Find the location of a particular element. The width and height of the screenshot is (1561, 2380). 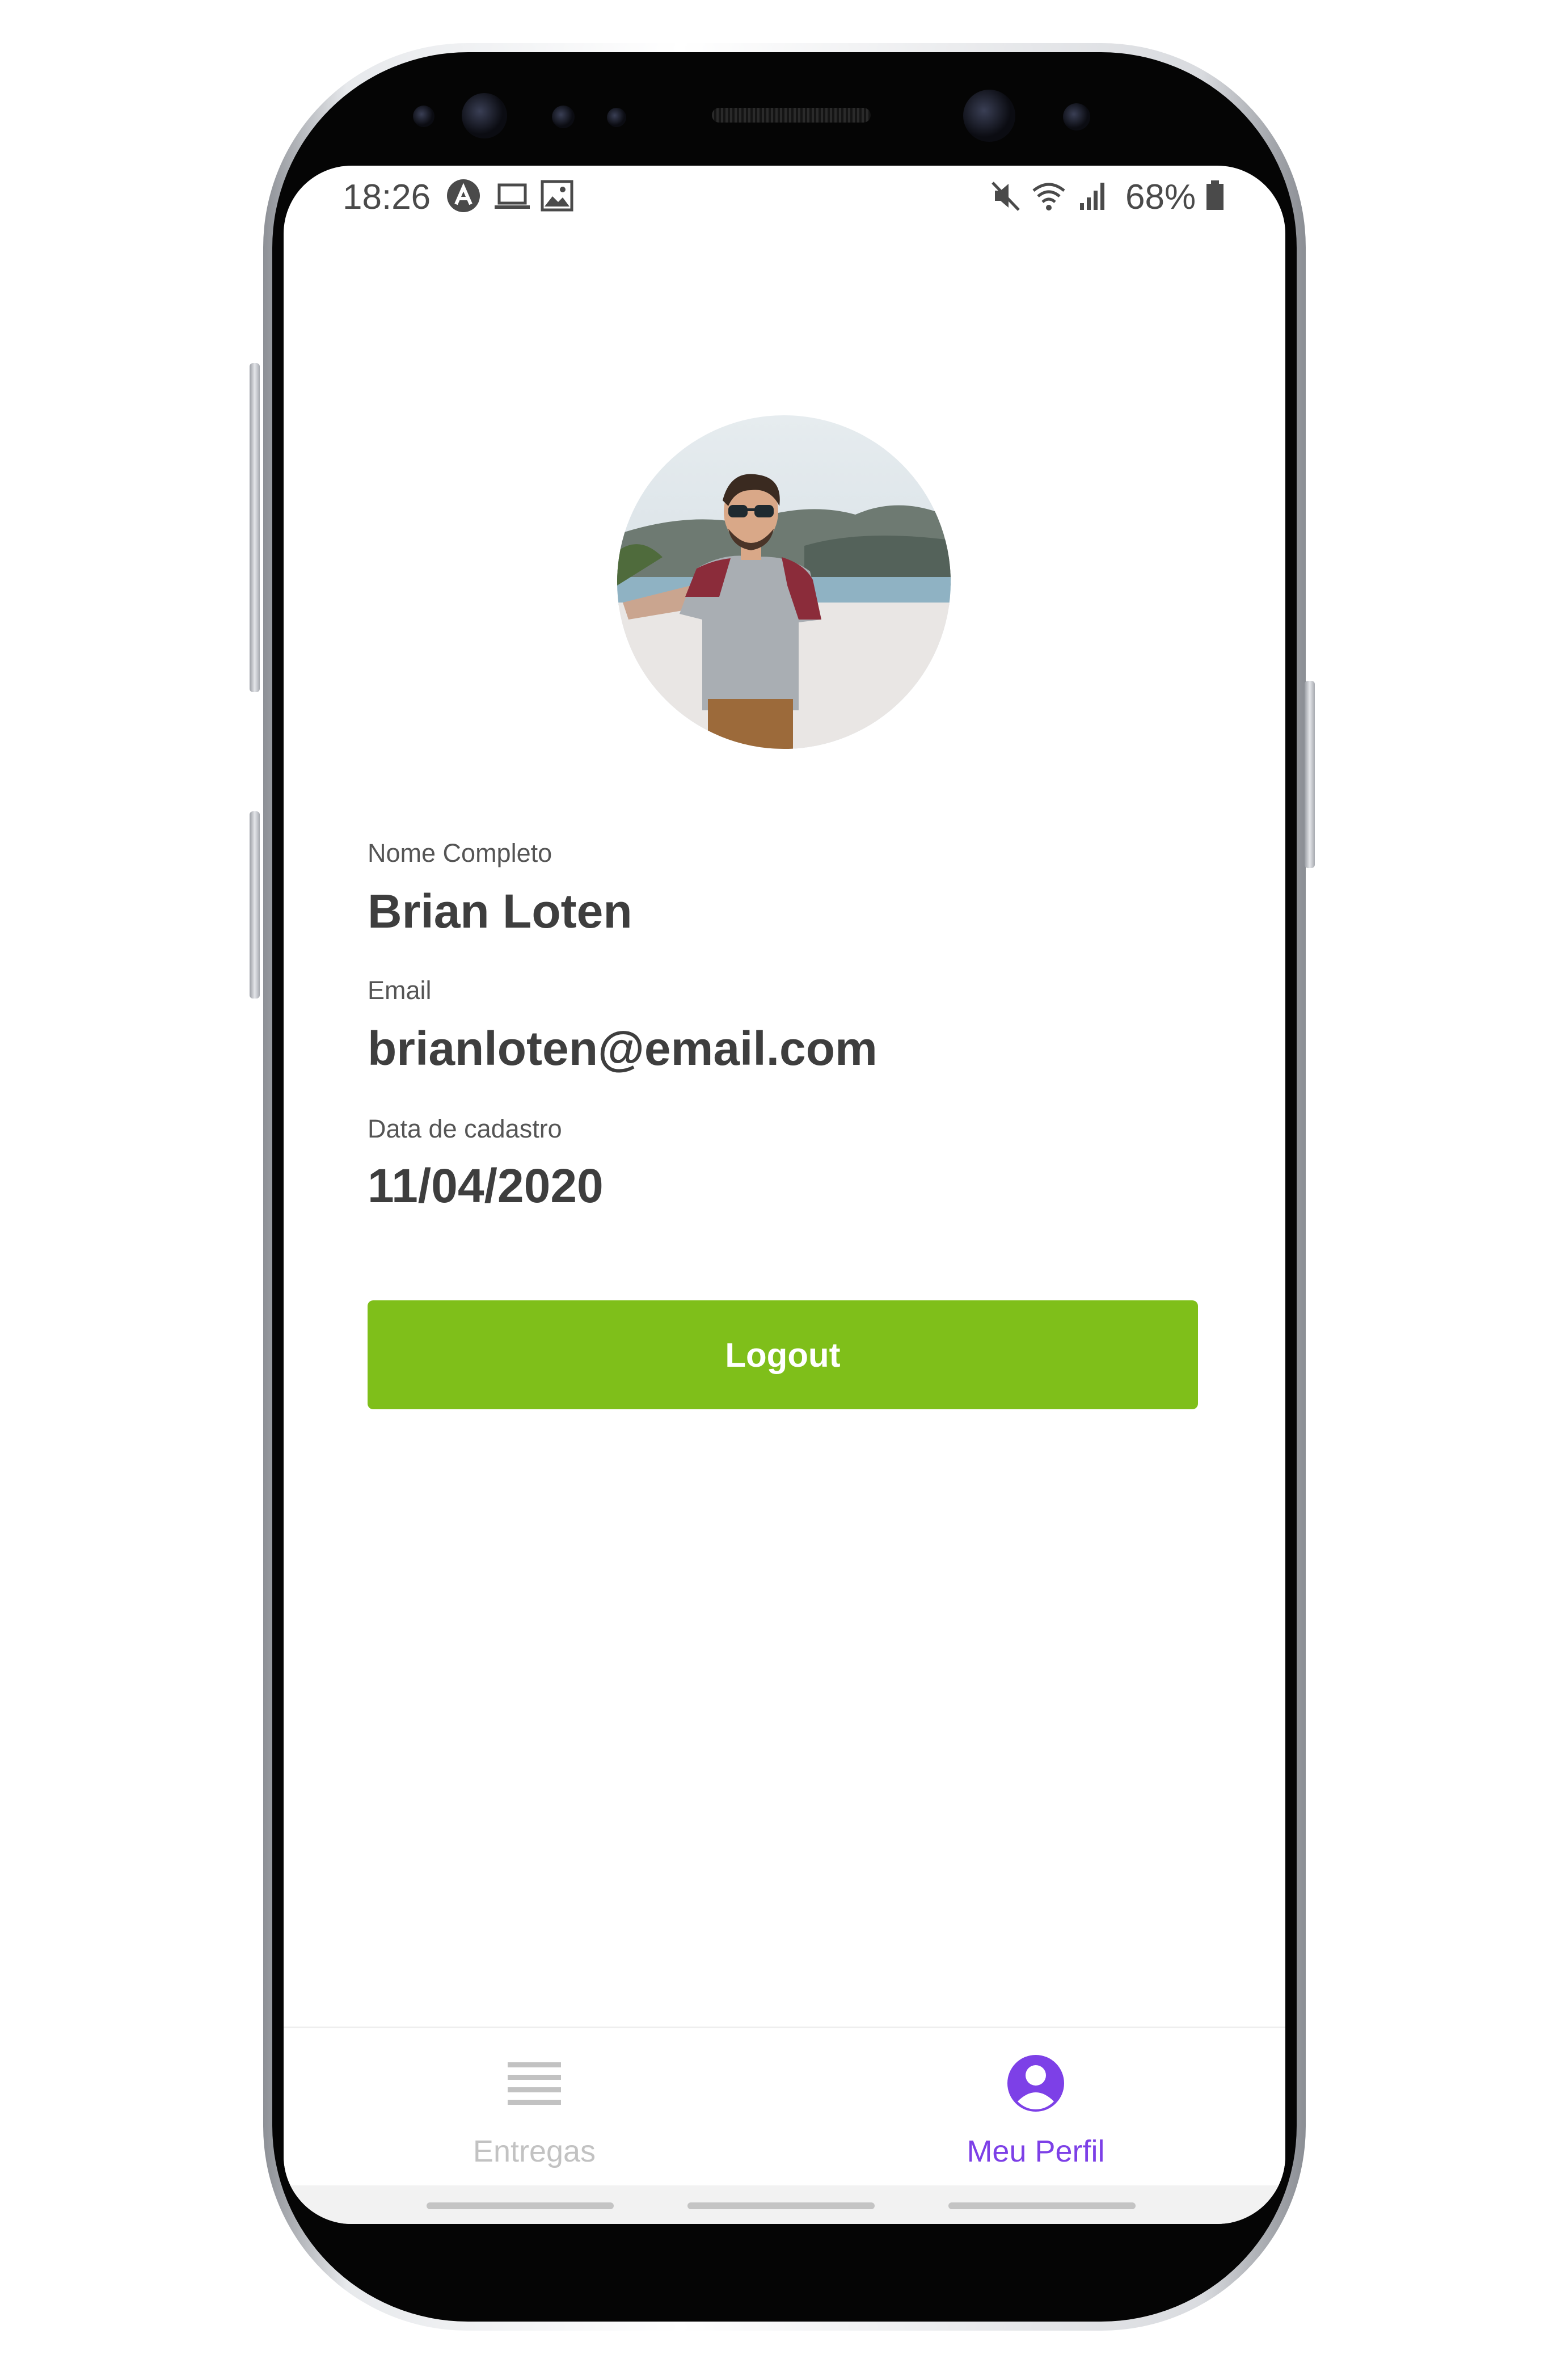

user-circle-icon is located at coordinates (1035, 2085).